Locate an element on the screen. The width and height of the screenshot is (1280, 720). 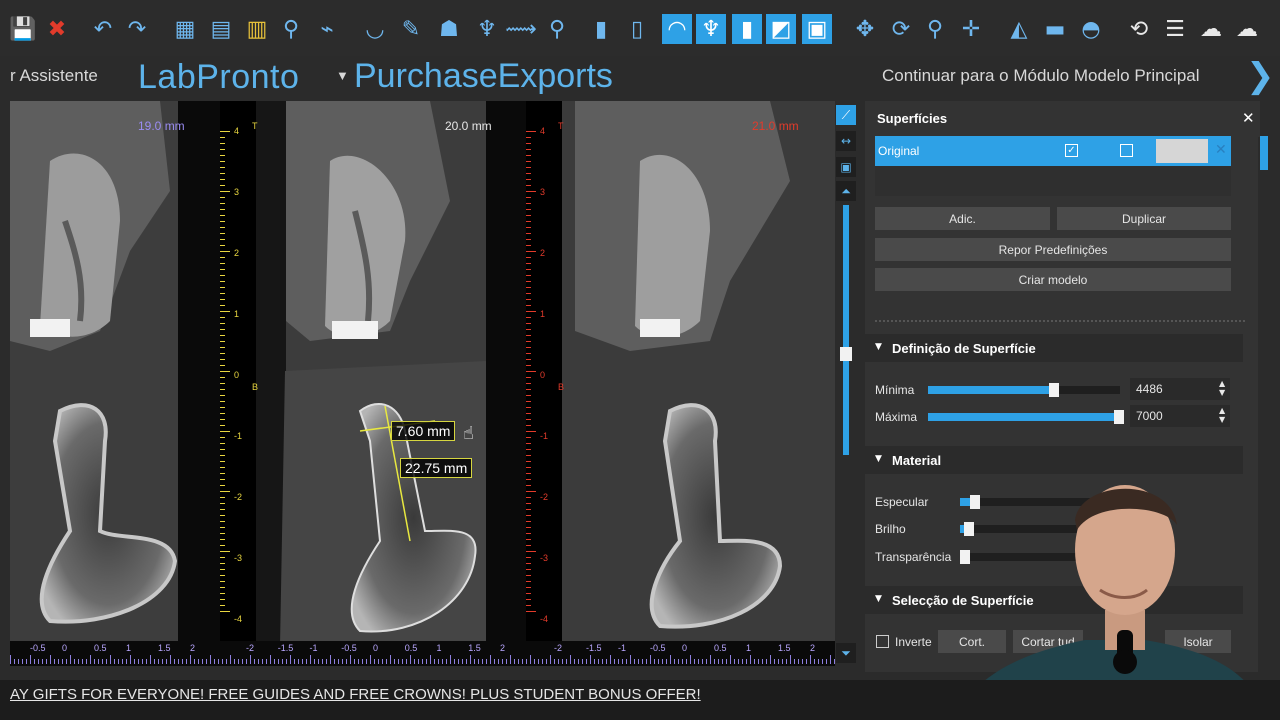
continue-module-link: Continuar para o Módulo Modelo Principal is located at coordinates (1041, 76).